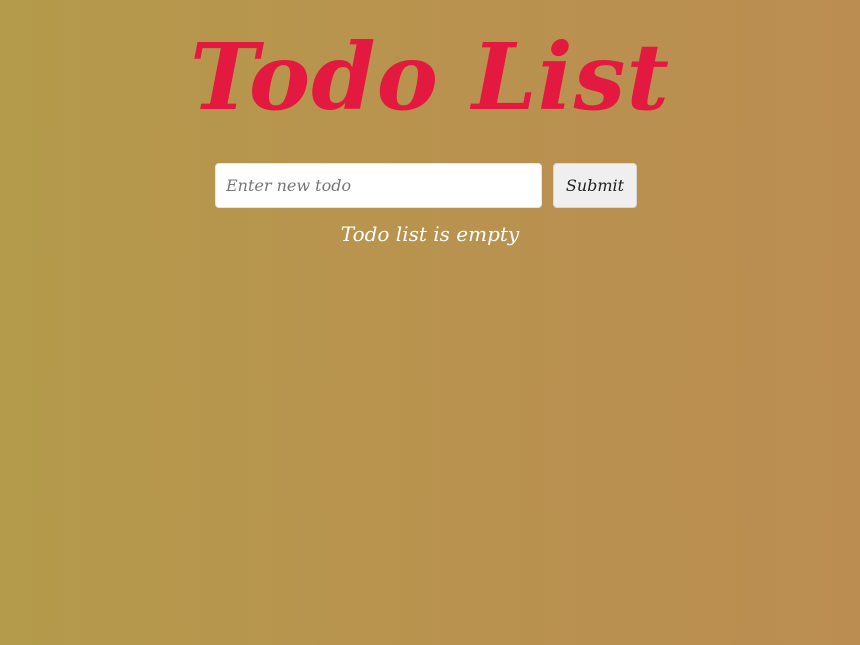 This screenshot has width=860, height=645. What do you see at coordinates (430, 234) in the screenshot?
I see `empty-list-message: Todo list is empty` at bounding box center [430, 234].